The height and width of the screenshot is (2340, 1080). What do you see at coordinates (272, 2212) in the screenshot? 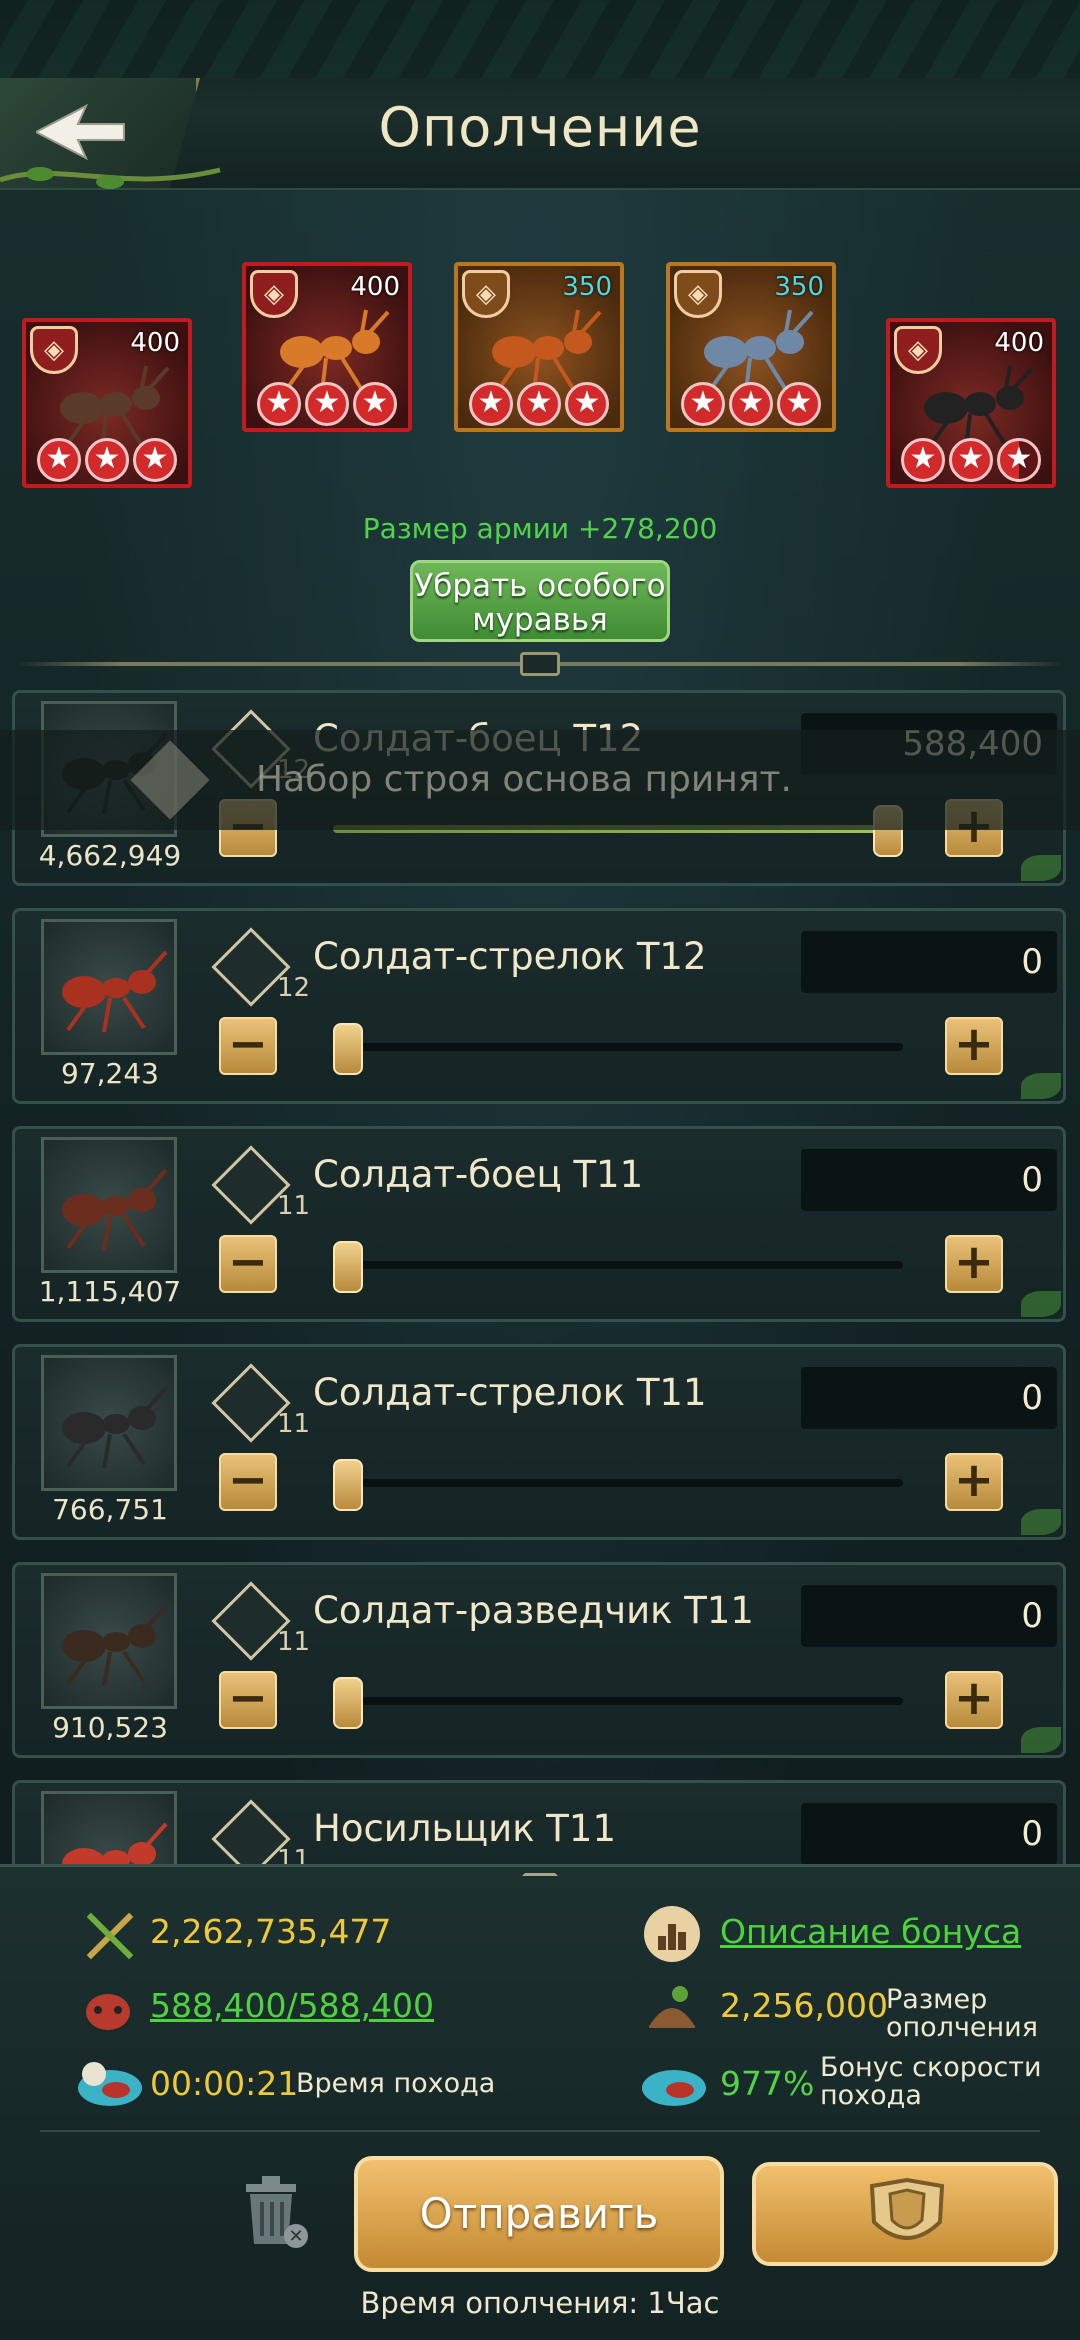
I see `trash-icon: ✕` at bounding box center [272, 2212].